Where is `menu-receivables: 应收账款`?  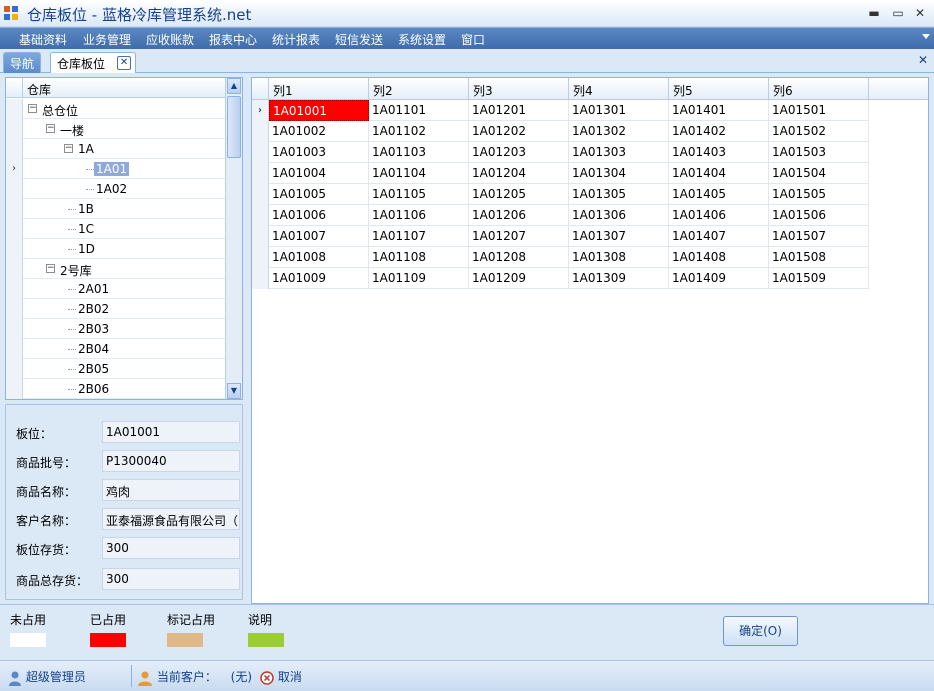 menu-receivables: 应收账款 is located at coordinates (170, 39).